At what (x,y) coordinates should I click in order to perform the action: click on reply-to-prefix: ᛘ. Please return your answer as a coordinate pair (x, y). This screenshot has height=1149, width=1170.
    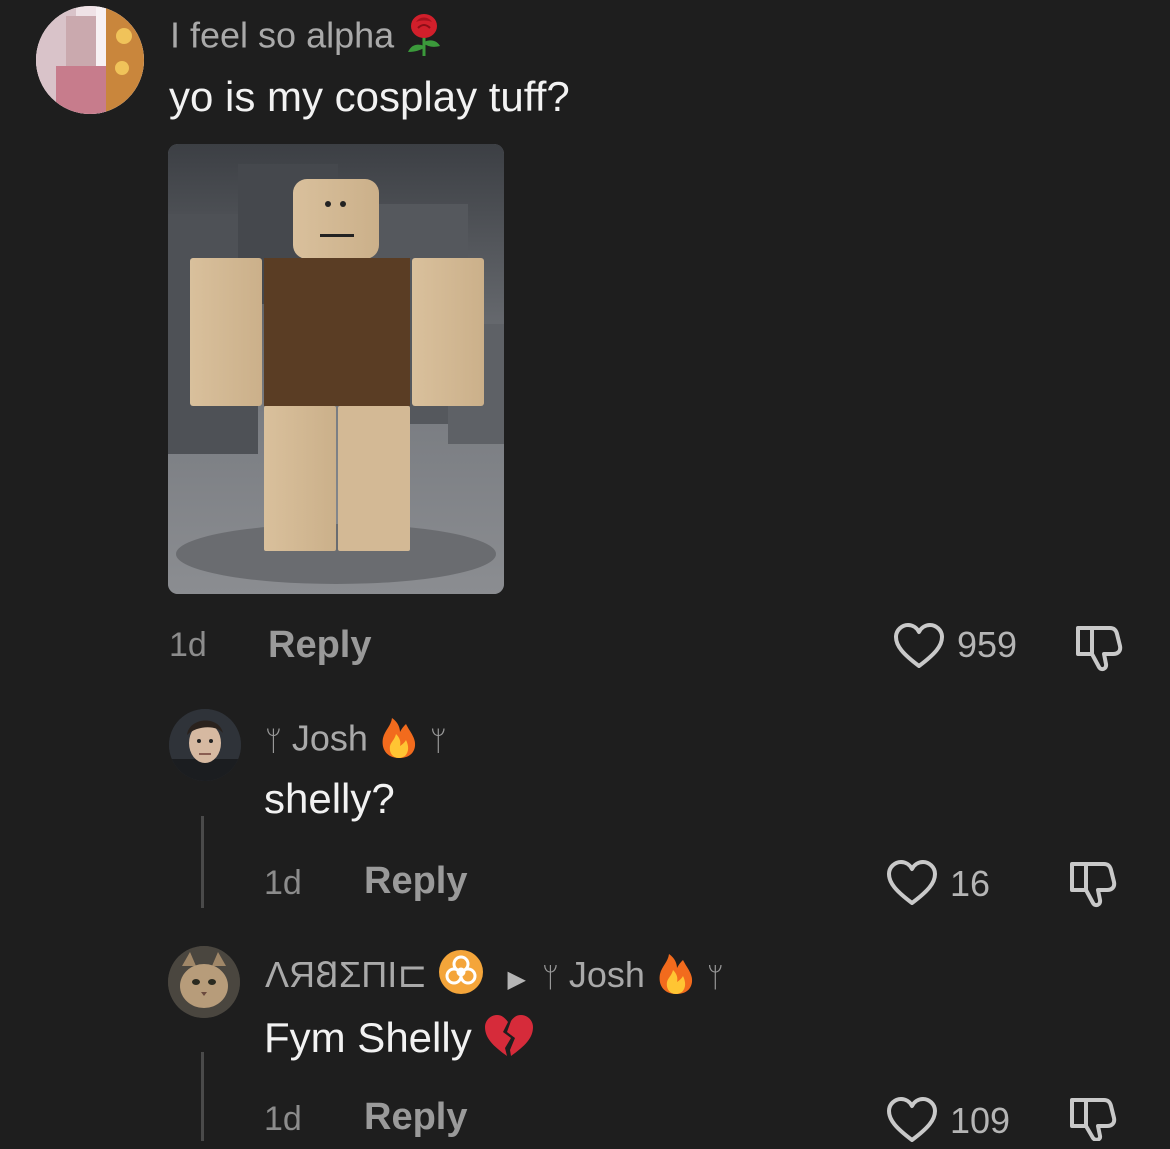
    Looking at the image, I should click on (550, 978).